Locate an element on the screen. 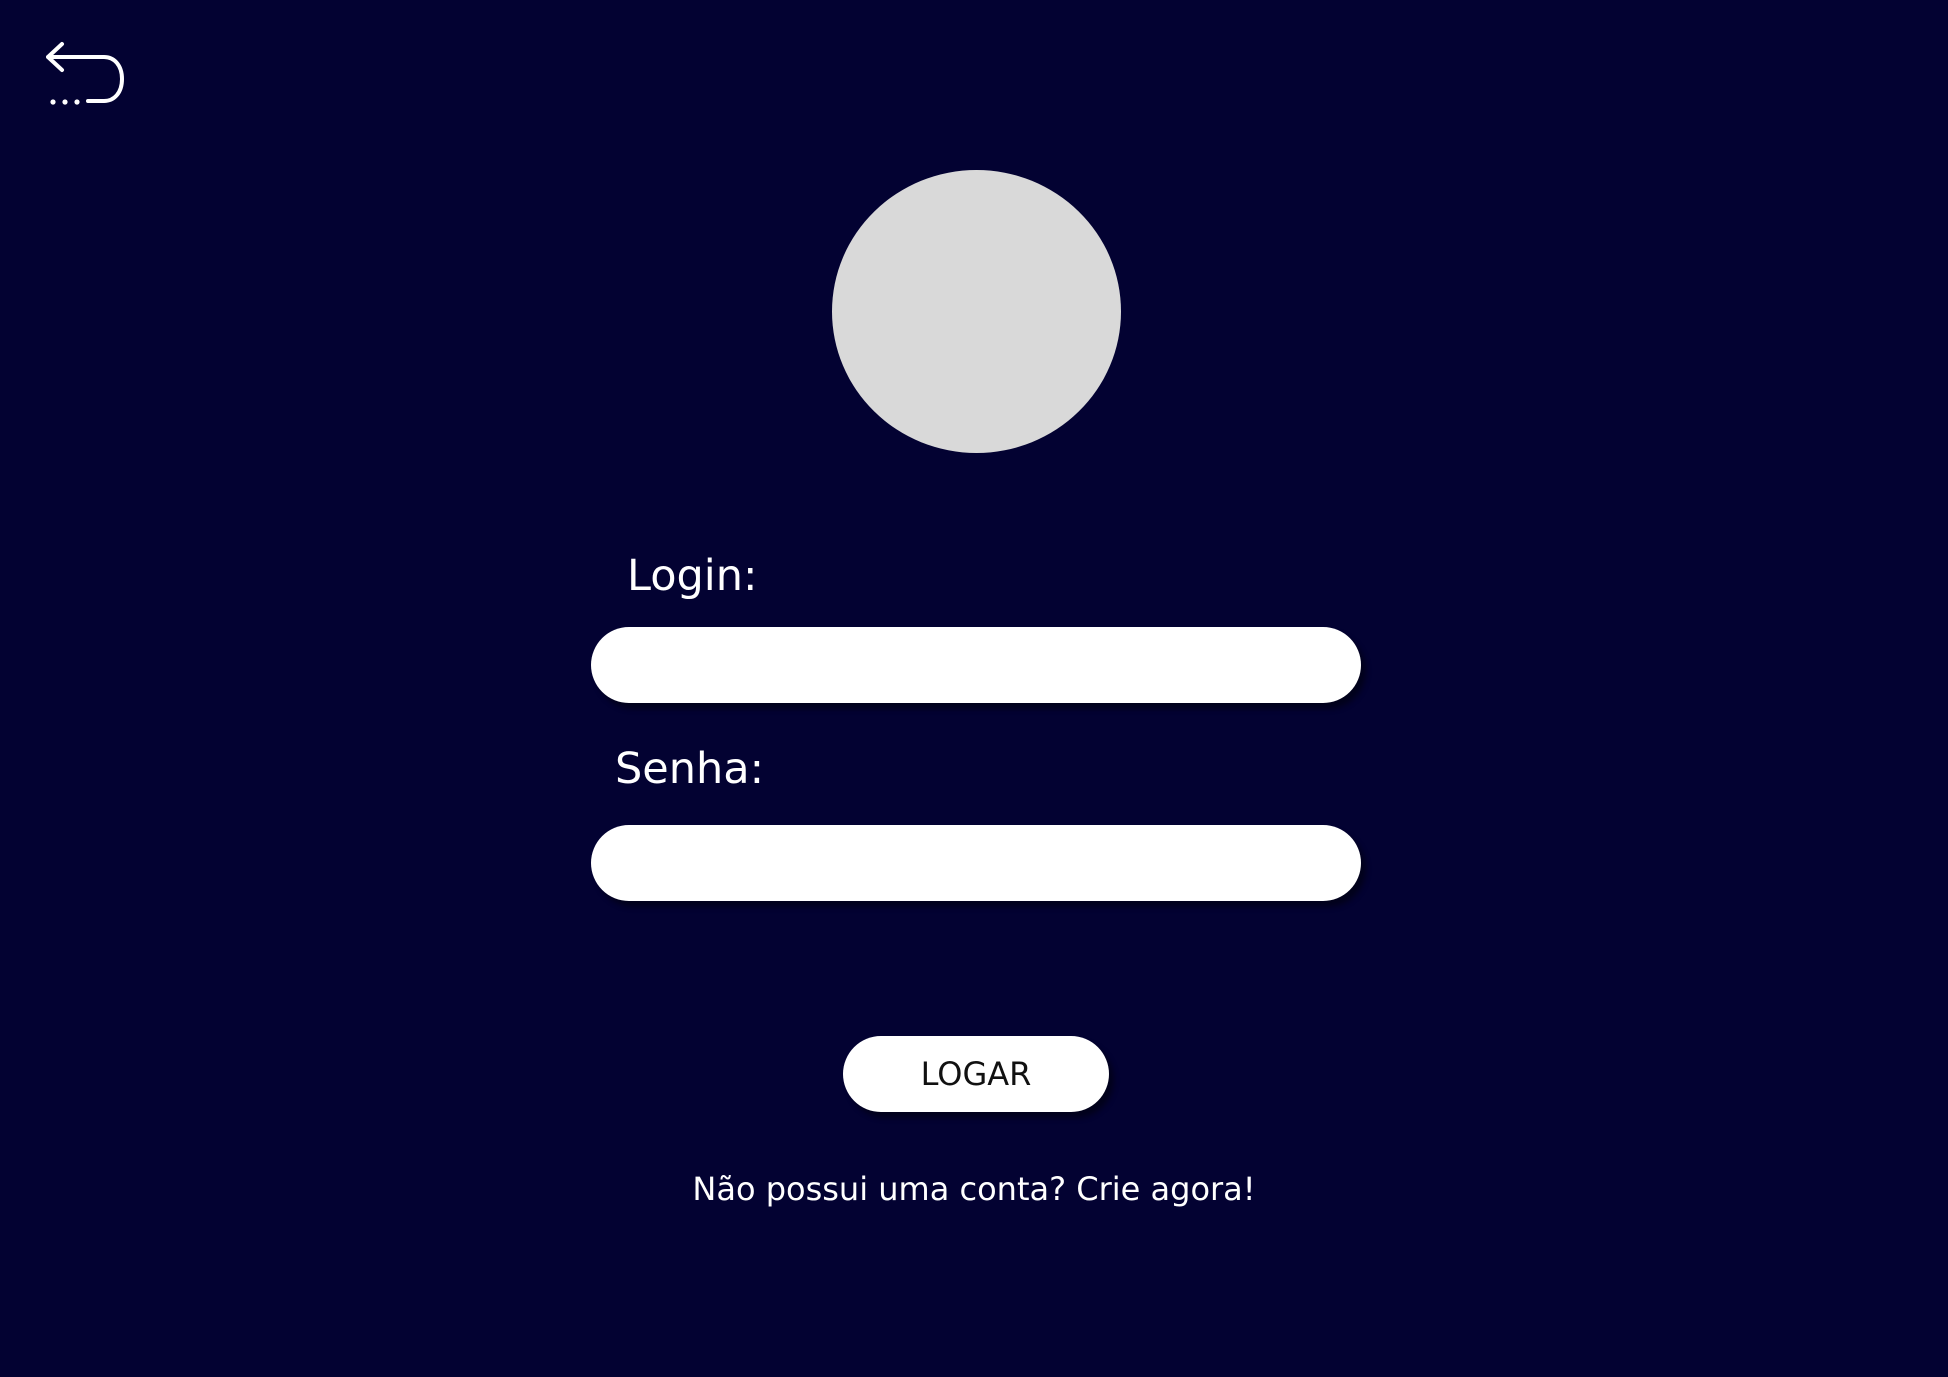 The height and width of the screenshot is (1377, 1948). signup-link: Não possui uma conta? Crie agora! is located at coordinates (974, 1189).